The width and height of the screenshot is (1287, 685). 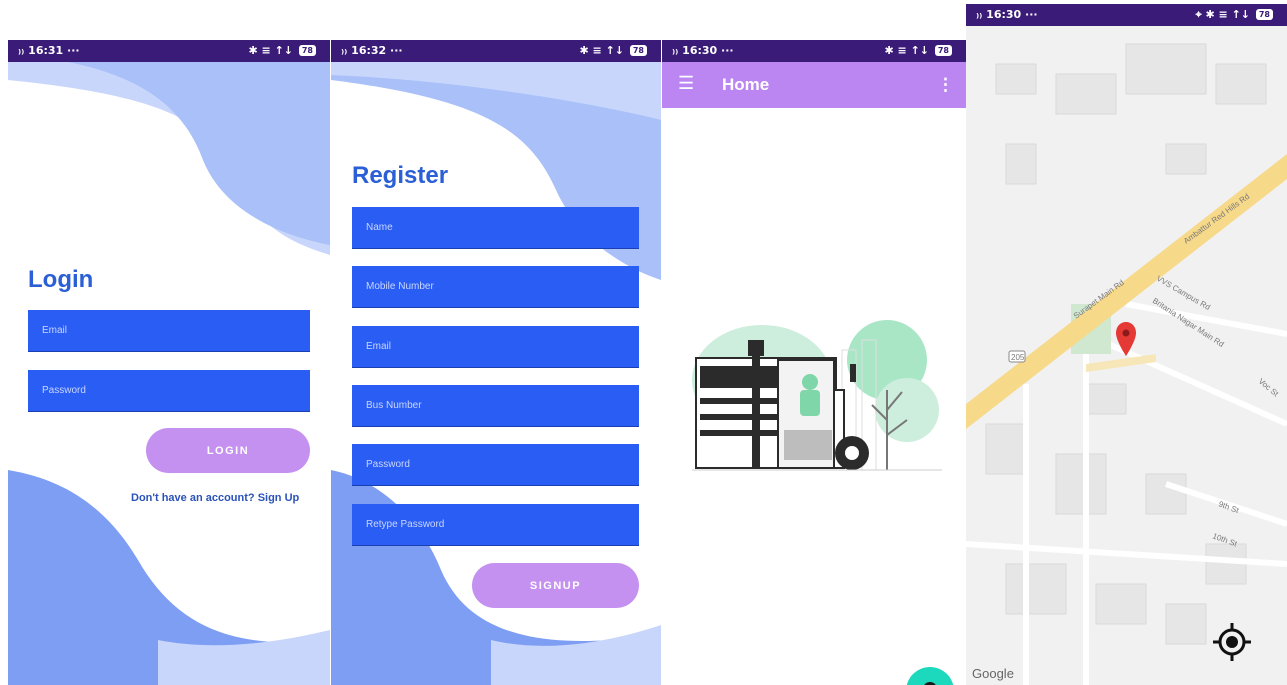 I want to click on page-title: Login, so click(x=61, y=279).